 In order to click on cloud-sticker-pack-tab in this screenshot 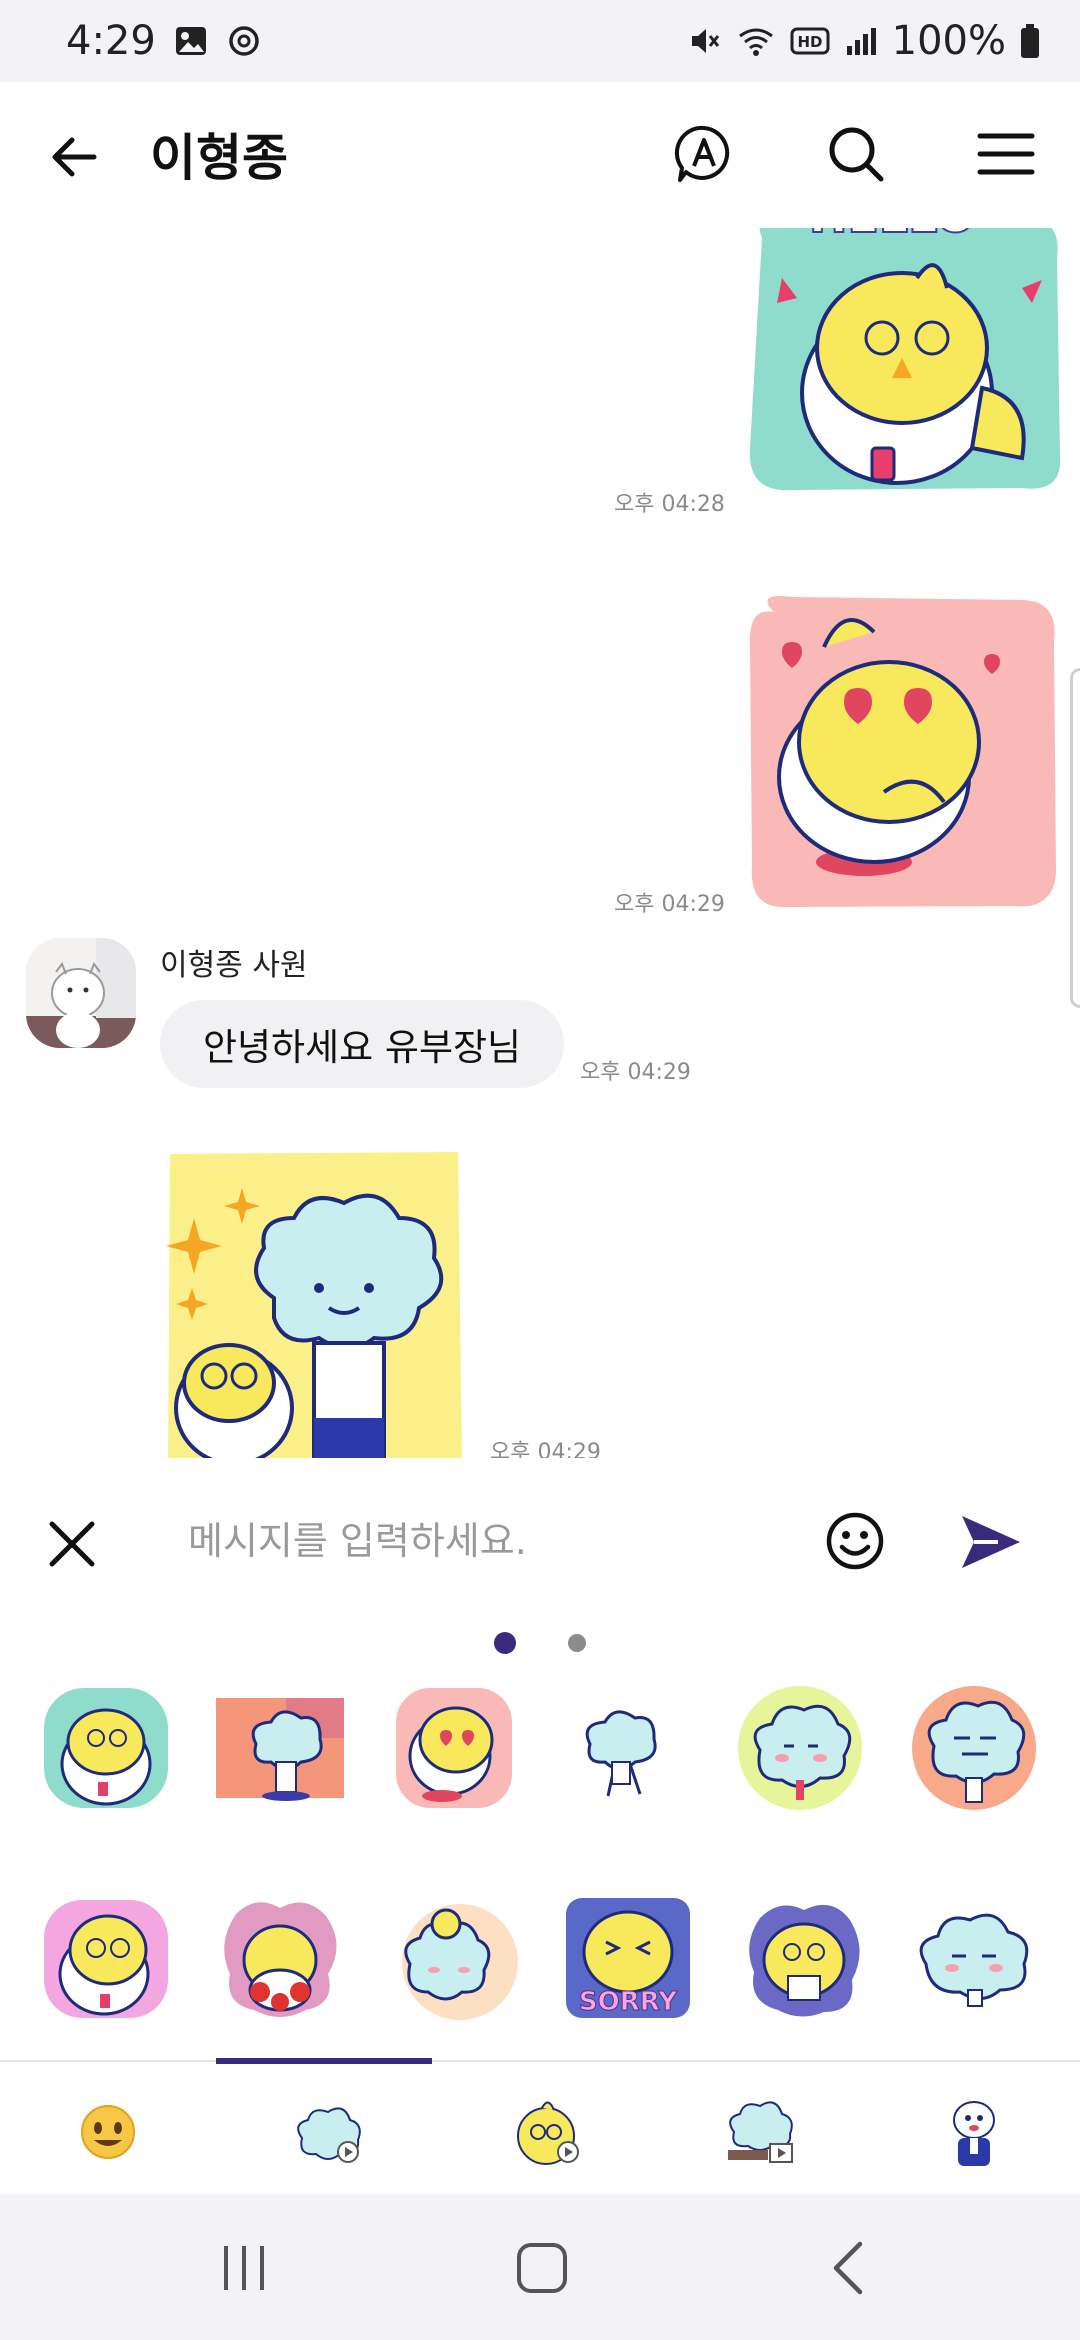, I will do `click(328, 2132)`.